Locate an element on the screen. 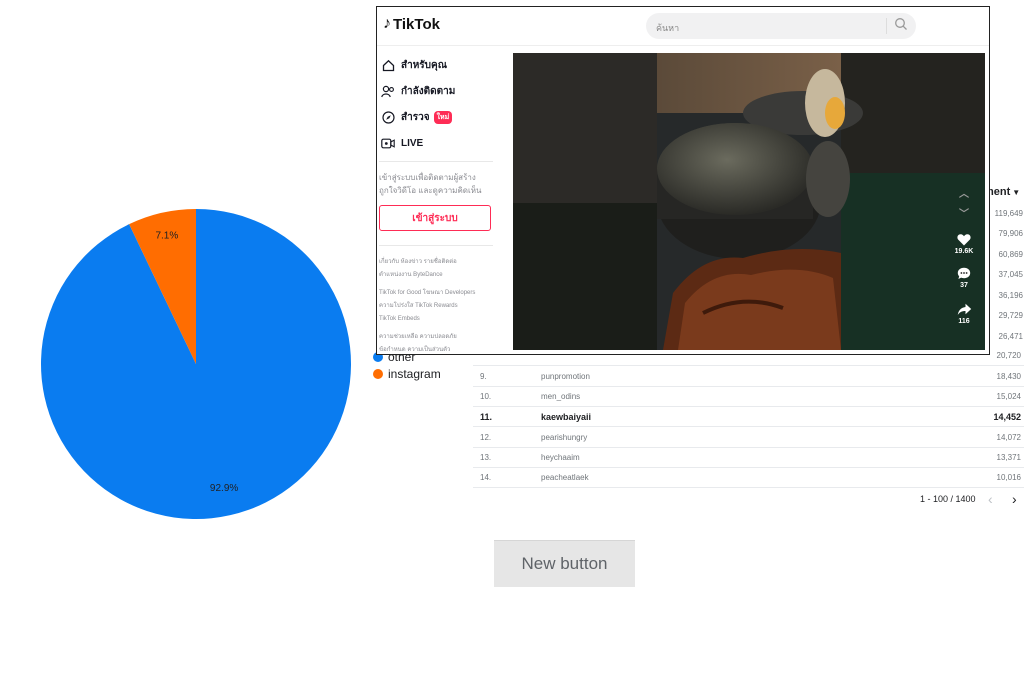 The width and height of the screenshot is (1024, 683). share-count: 116 is located at coordinates (964, 321).